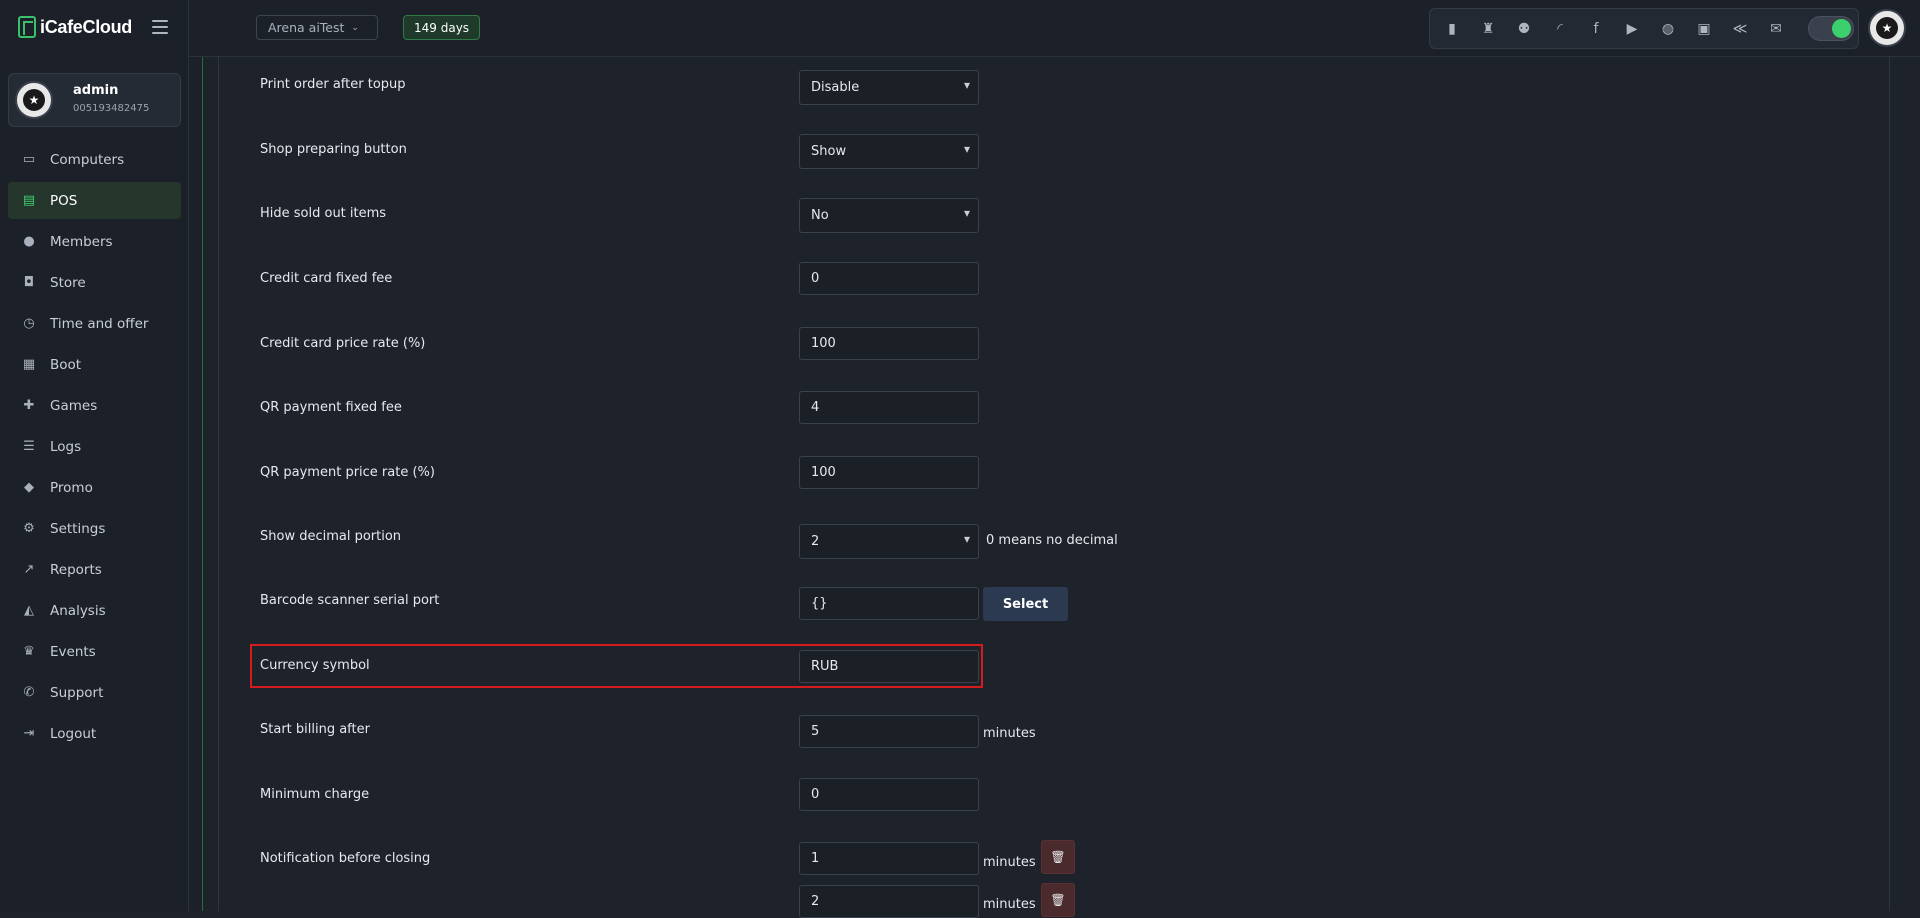 This screenshot has width=1920, height=918. I want to click on analysis-icon: ◭, so click(29, 610).